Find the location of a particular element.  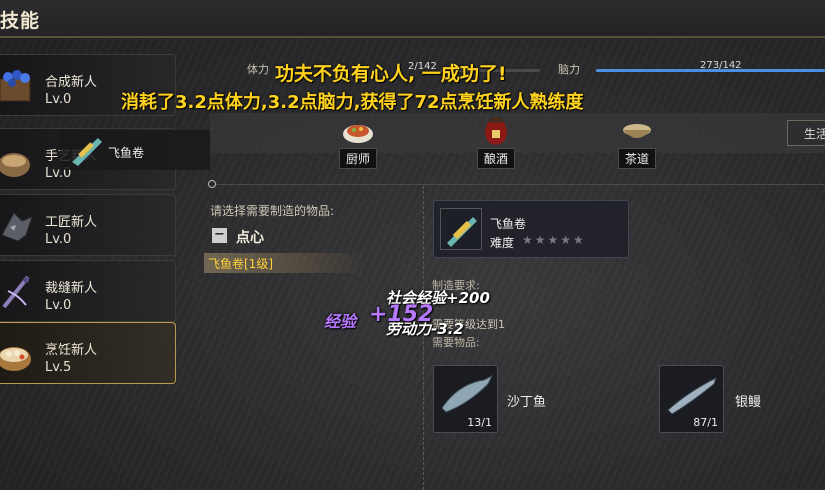

collapse-toggle: − is located at coordinates (219, 235).